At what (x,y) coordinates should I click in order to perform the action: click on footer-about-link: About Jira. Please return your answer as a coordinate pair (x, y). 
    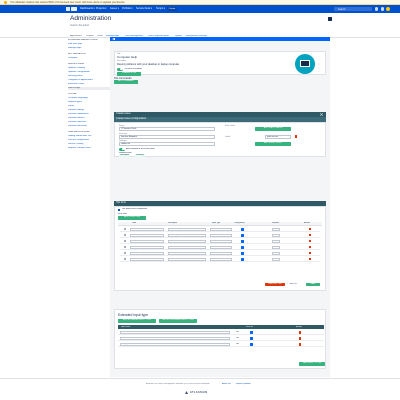
    Looking at the image, I should click on (226, 384).